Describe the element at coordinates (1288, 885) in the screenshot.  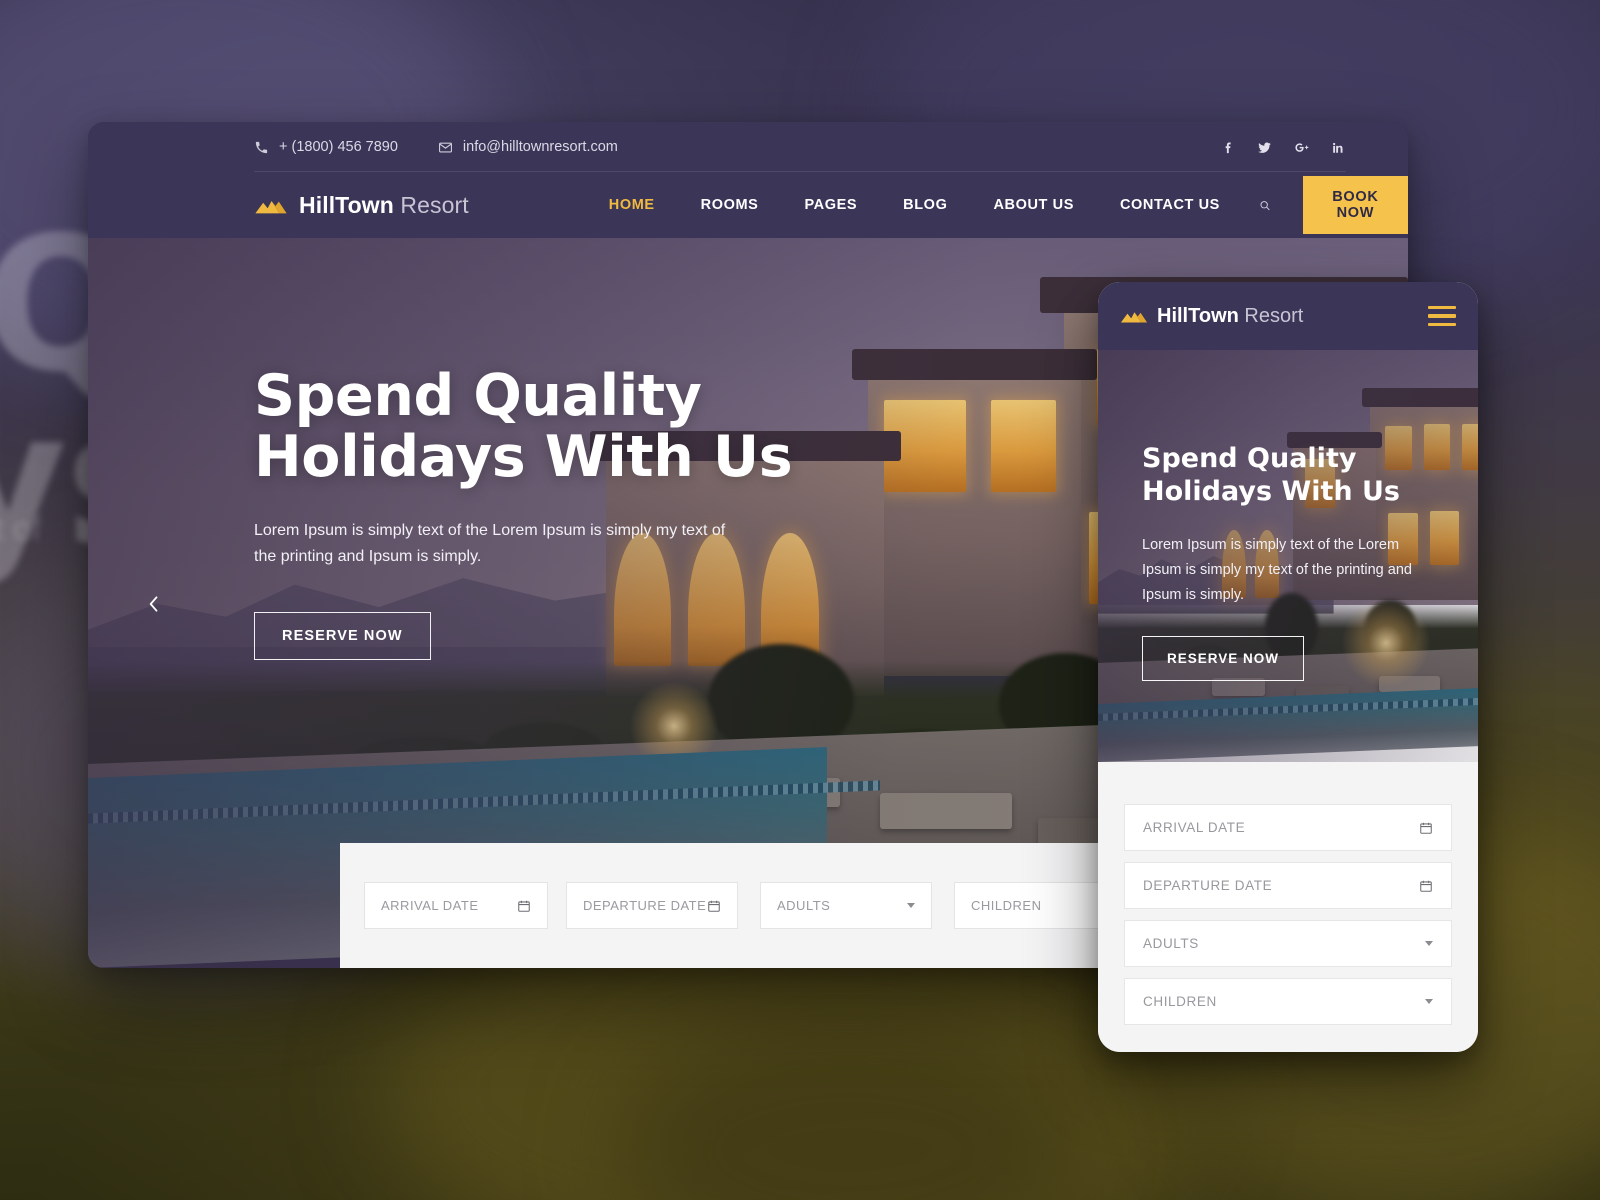
I see `mobile-departure-date-field: DEPARTURE DATE` at that location.